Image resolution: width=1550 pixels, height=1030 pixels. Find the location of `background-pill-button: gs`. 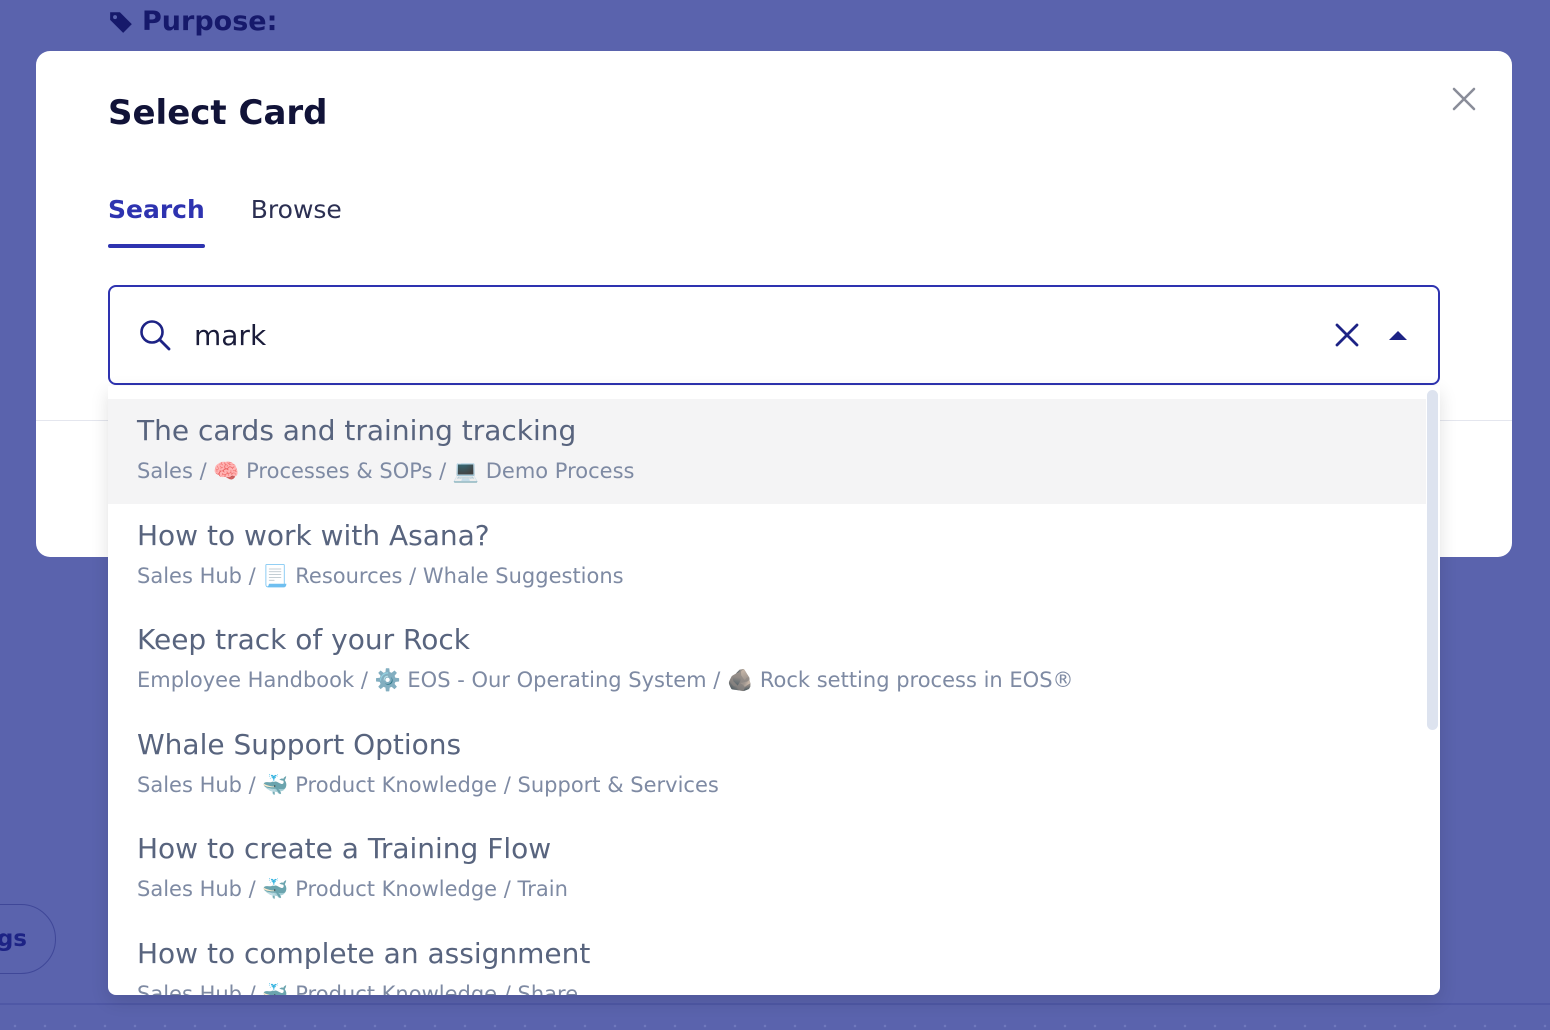

background-pill-button: gs is located at coordinates (28, 939).